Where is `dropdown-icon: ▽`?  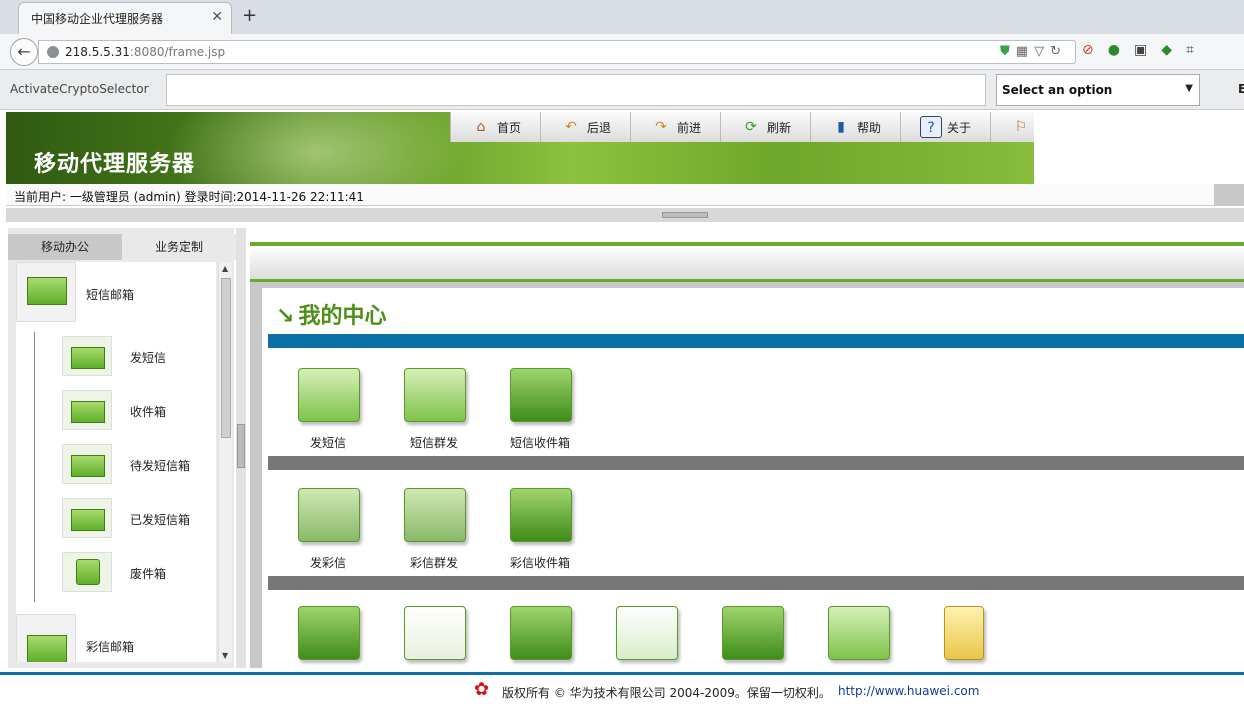
dropdown-icon: ▽ is located at coordinates (1042, 51).